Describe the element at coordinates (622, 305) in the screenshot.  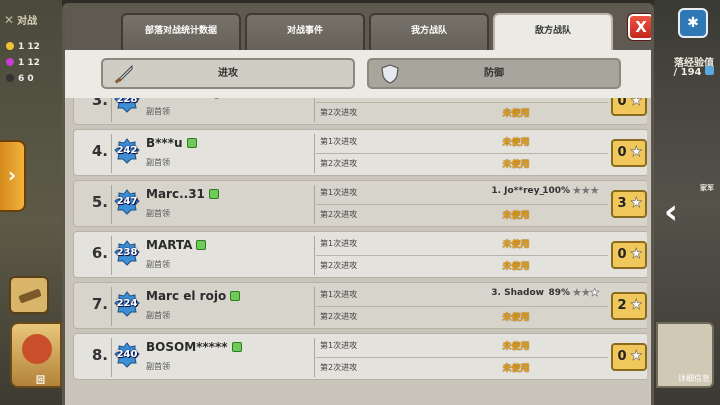
I see `total-stars: 2` at that location.